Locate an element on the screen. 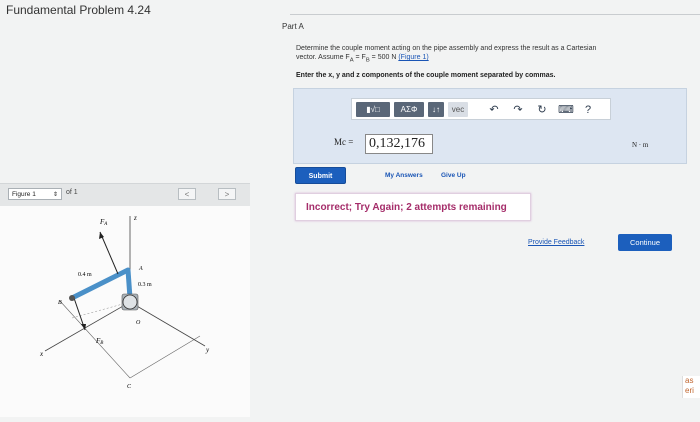  dim-label-1: 0.4 m is located at coordinates (85, 275).